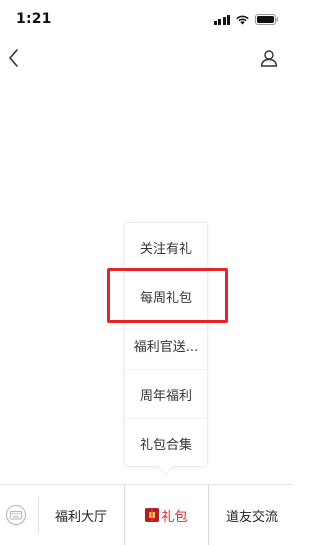 This screenshot has height=545, width=320. I want to click on tab-gift-label: 礼包, so click(174, 517).